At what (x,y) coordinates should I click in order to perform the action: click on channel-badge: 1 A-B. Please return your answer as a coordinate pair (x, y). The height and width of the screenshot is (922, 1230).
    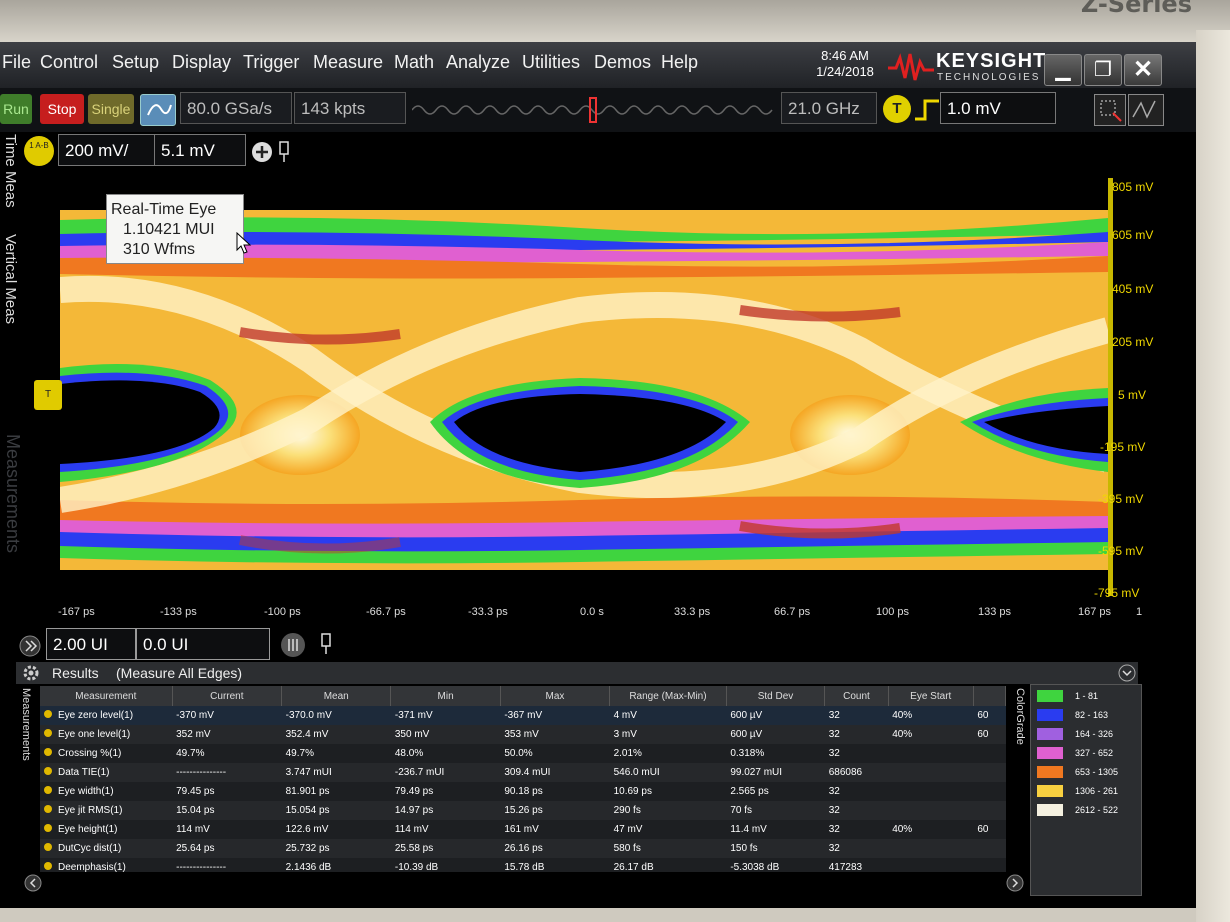
    Looking at the image, I should click on (39, 151).